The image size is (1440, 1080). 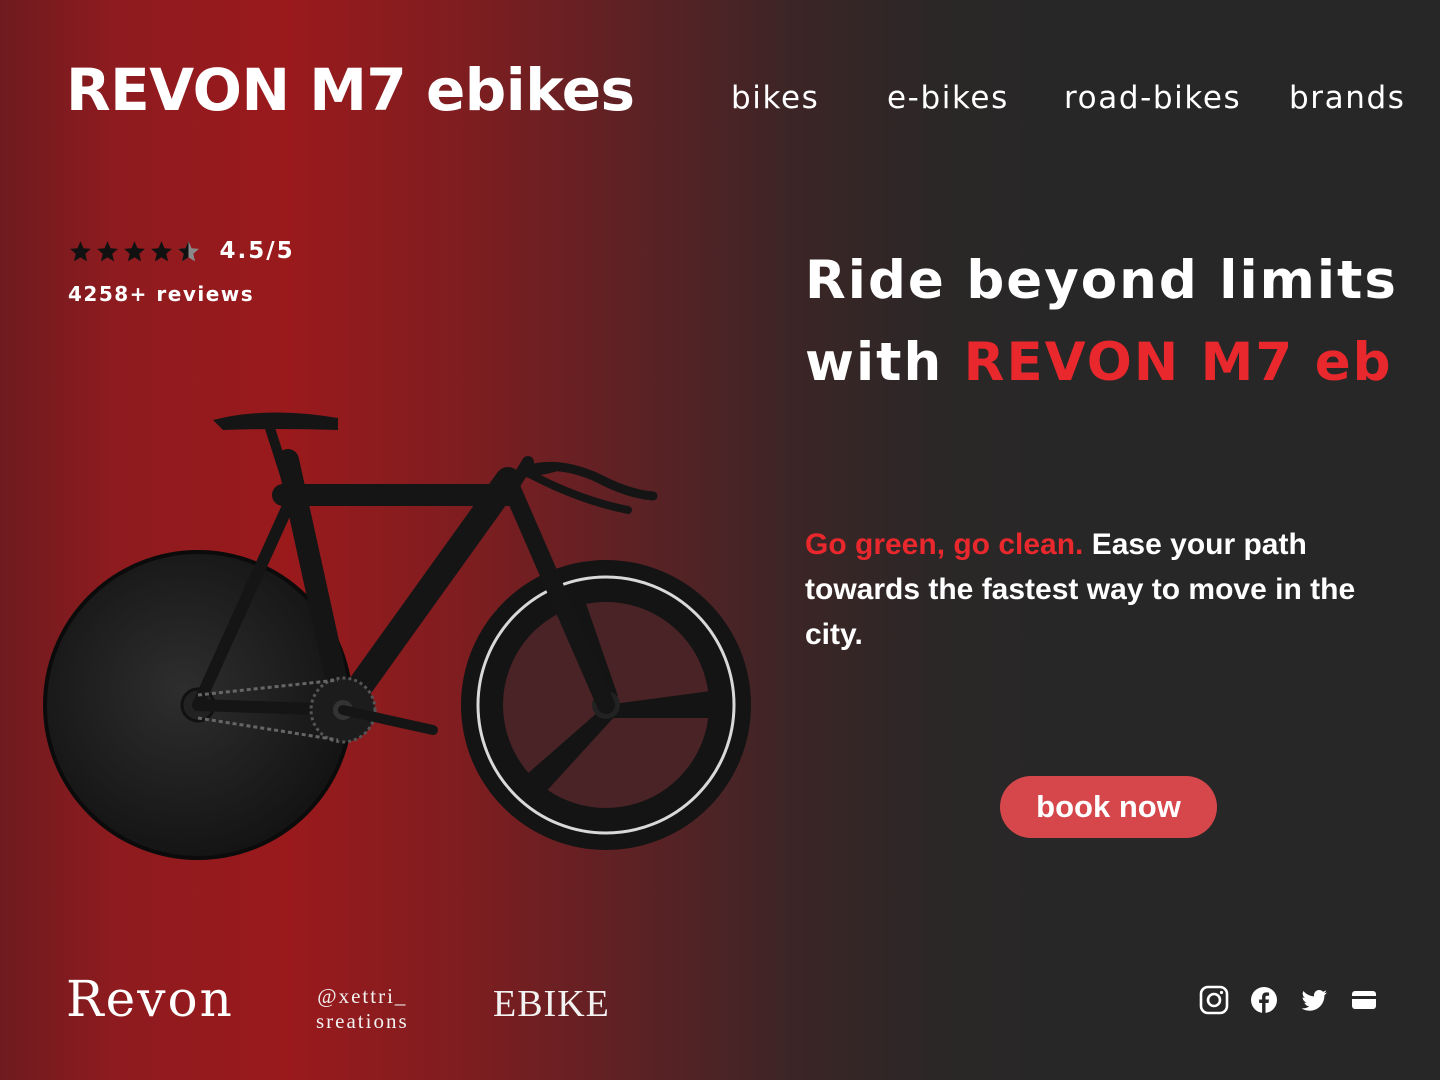 What do you see at coordinates (1314, 1000) in the screenshot?
I see `twitter-icon` at bounding box center [1314, 1000].